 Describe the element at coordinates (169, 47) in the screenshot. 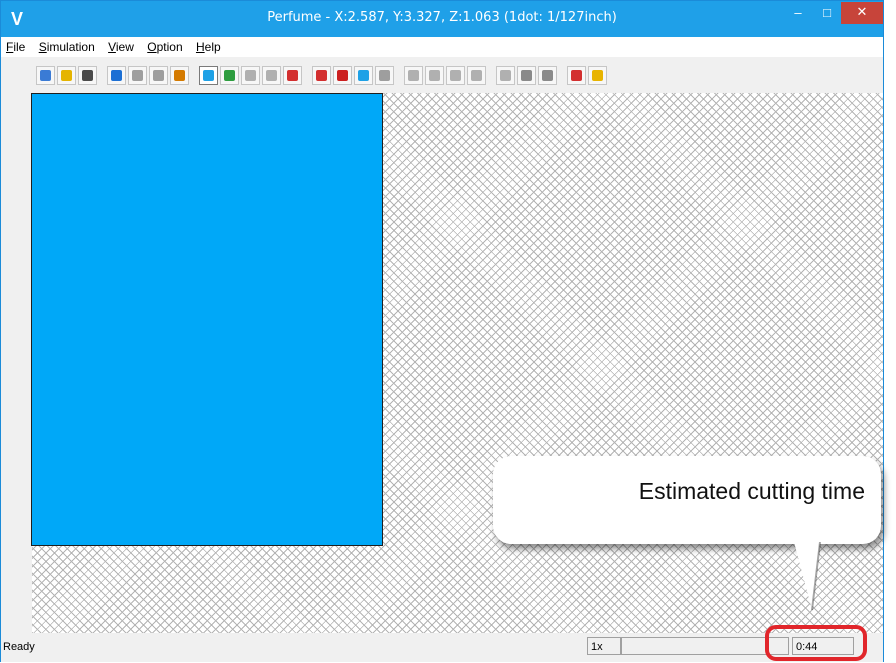

I see `menu-option-rest: ption` at that location.